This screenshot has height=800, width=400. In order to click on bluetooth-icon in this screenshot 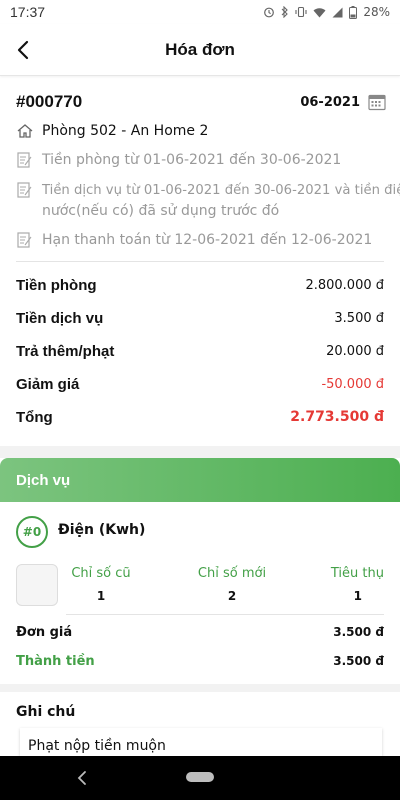, I will do `click(285, 12)`.